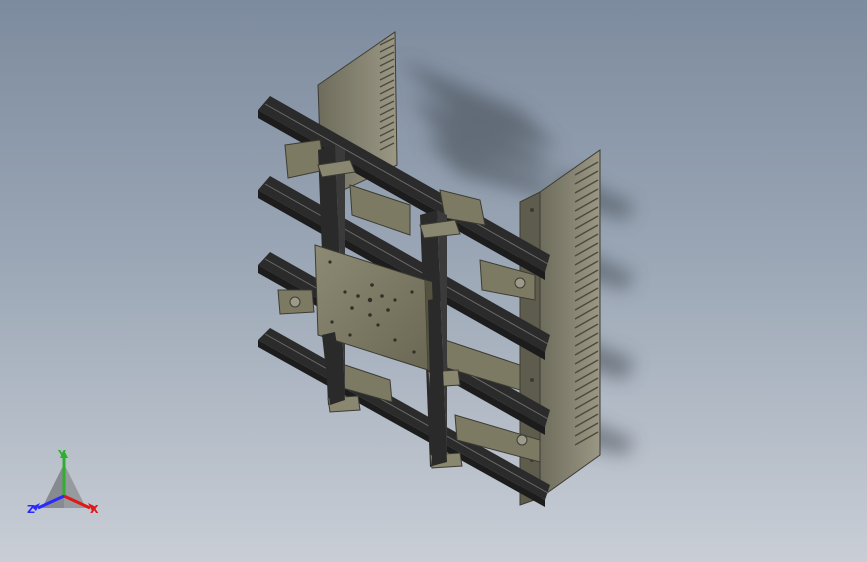 The image size is (867, 562). I want to click on y-axis-label: Y, so click(62, 454).